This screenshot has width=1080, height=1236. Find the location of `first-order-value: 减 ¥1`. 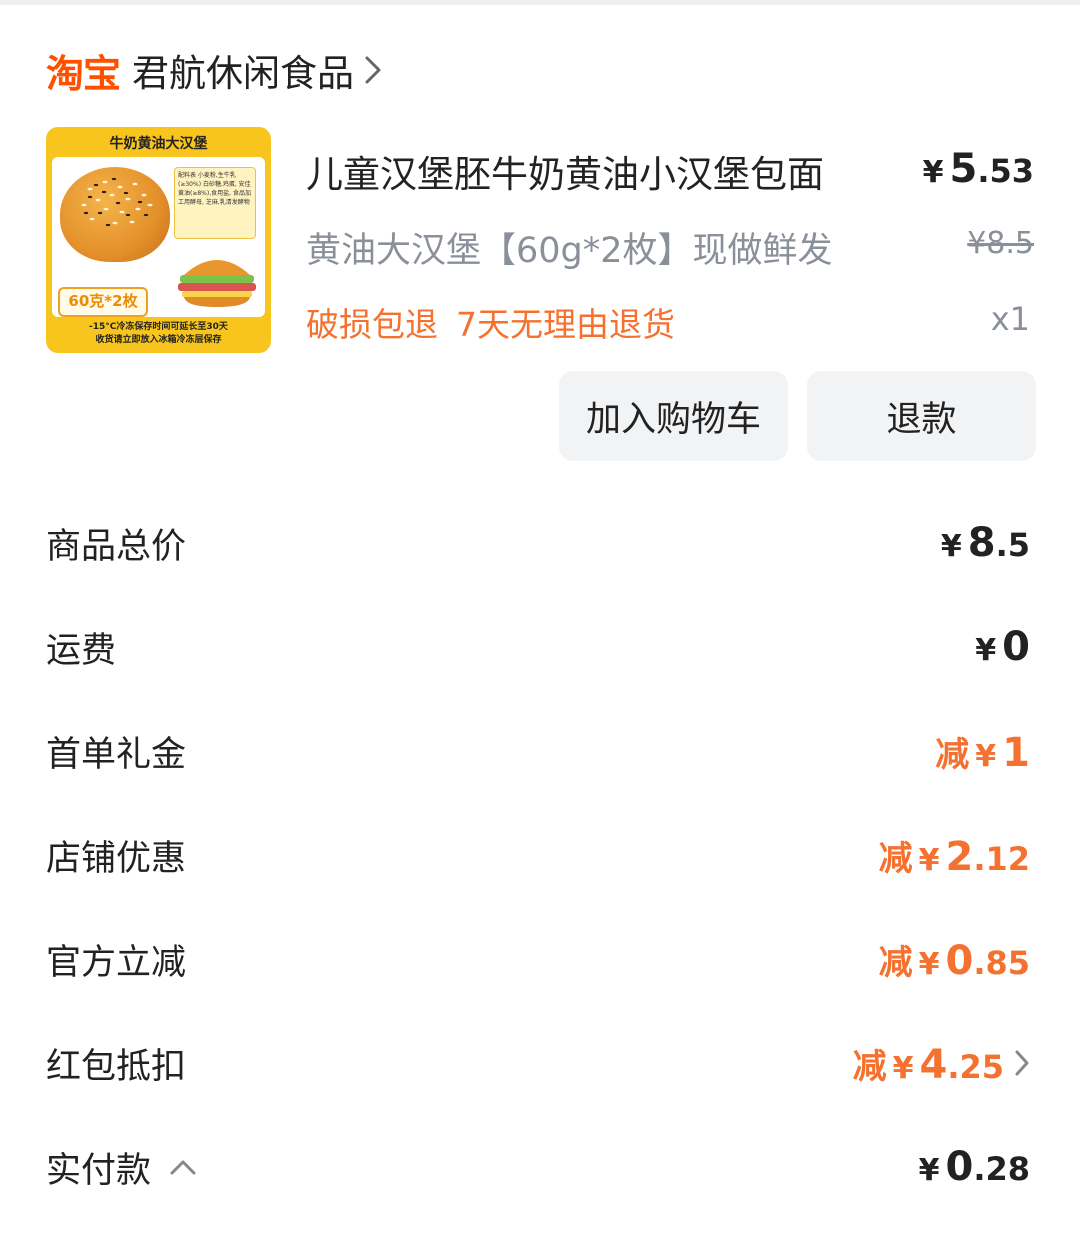

first-order-value: 减 ¥1 is located at coordinates (982, 751).